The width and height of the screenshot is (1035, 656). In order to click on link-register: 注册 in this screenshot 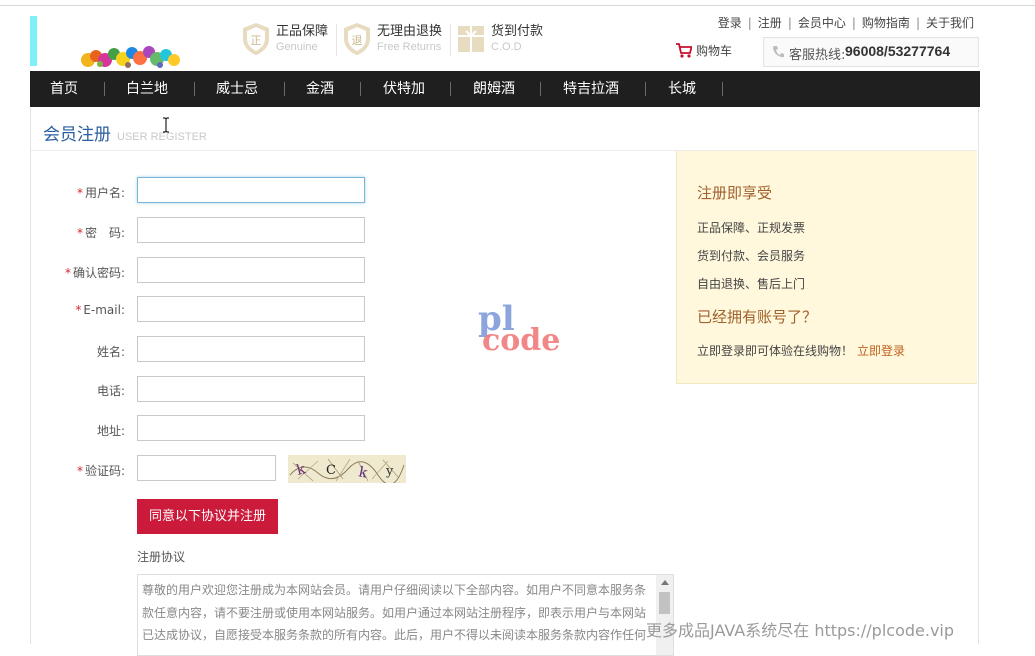, I will do `click(770, 23)`.